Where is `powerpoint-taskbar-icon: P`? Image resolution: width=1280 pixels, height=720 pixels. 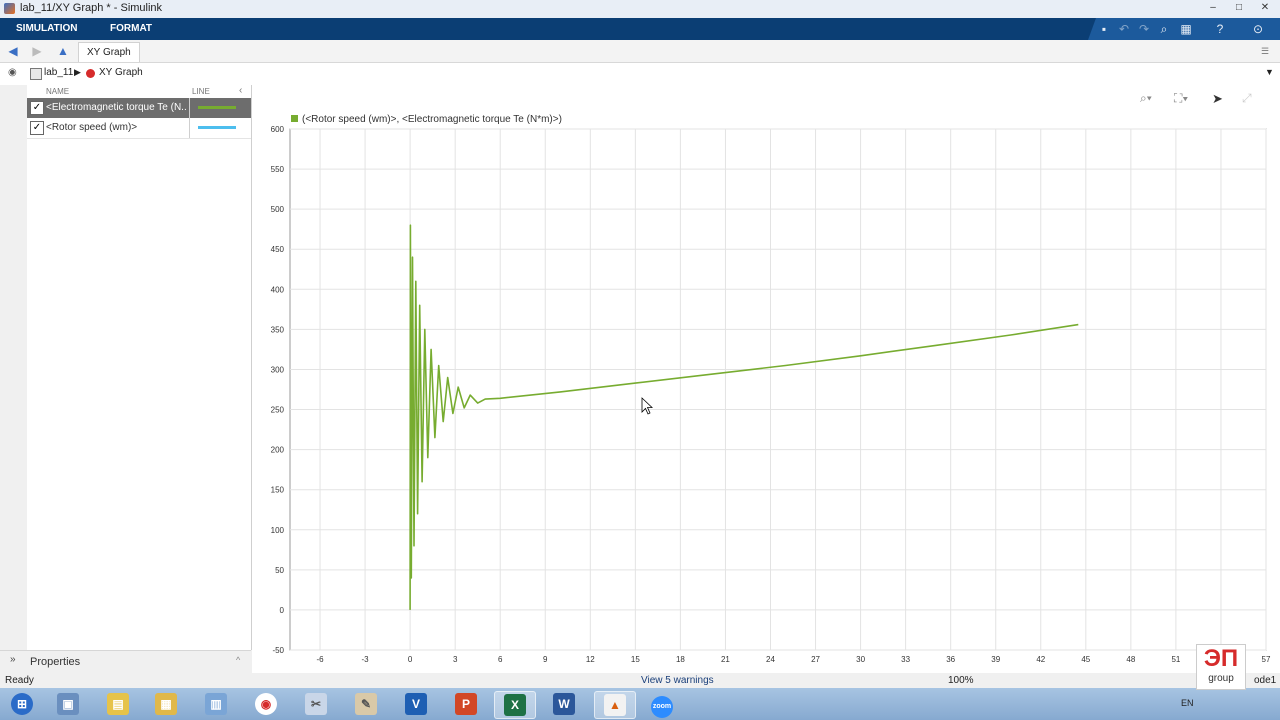
powerpoint-taskbar-icon: P is located at coordinates (466, 704).